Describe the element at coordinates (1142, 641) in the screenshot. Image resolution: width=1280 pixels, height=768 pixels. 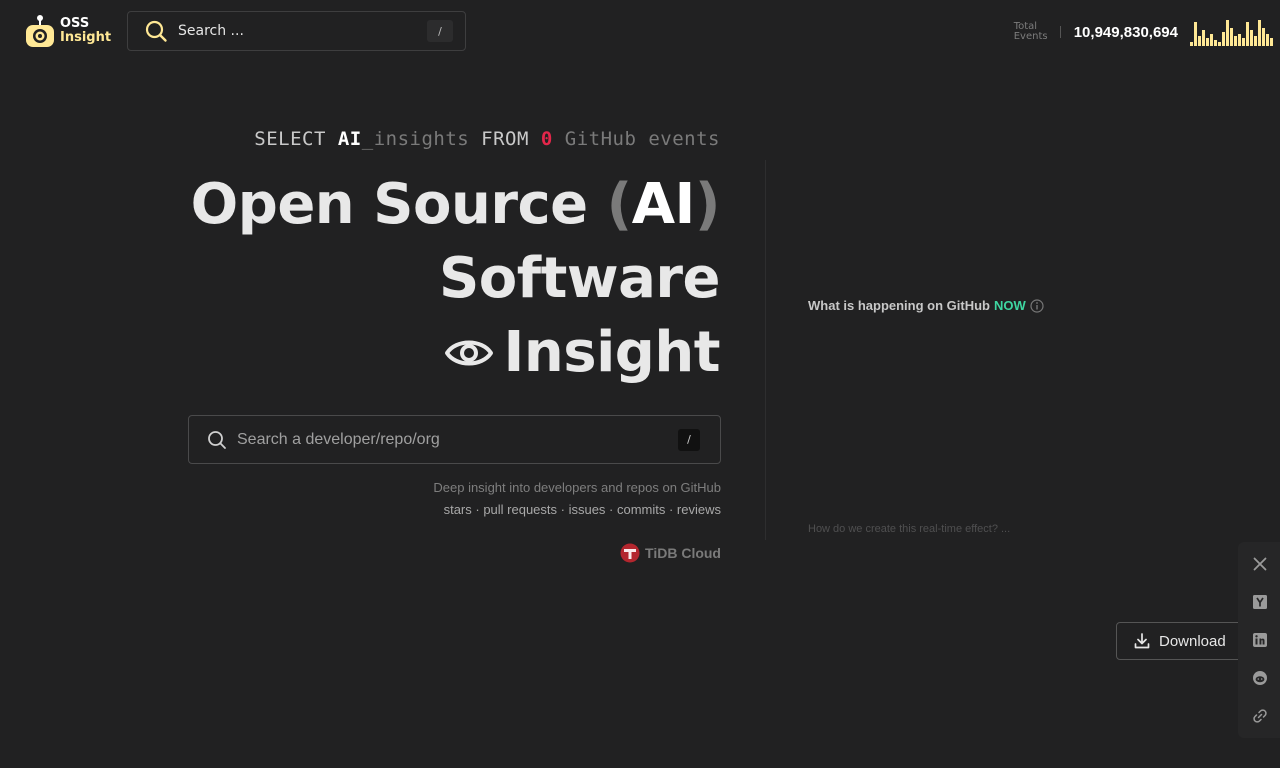
I see `download-icon` at that location.